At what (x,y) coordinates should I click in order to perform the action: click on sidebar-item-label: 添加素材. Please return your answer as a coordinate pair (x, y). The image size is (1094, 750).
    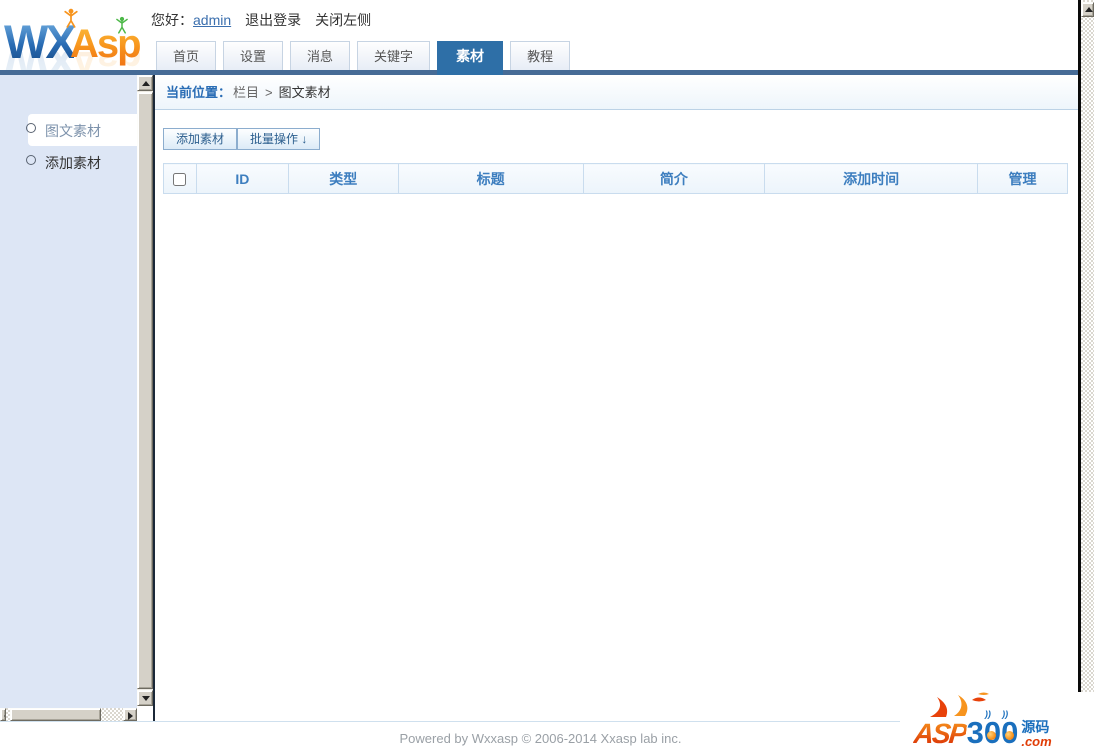
    Looking at the image, I should click on (73, 163).